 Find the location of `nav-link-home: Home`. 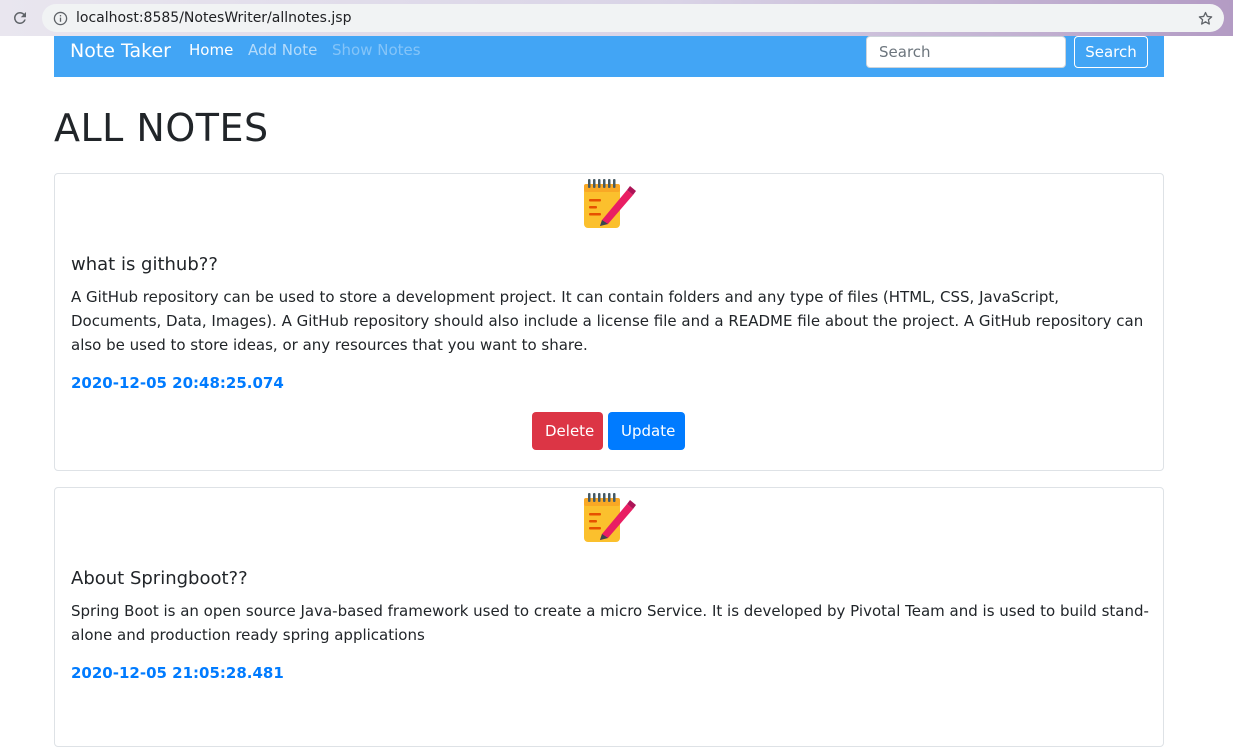

nav-link-home: Home is located at coordinates (211, 50).